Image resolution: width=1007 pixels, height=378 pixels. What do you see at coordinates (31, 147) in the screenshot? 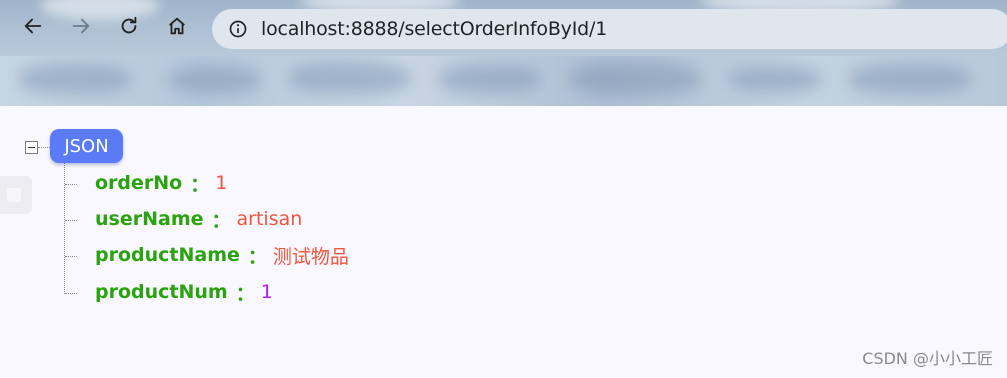
I see `collapse-minus-icon` at bounding box center [31, 147].